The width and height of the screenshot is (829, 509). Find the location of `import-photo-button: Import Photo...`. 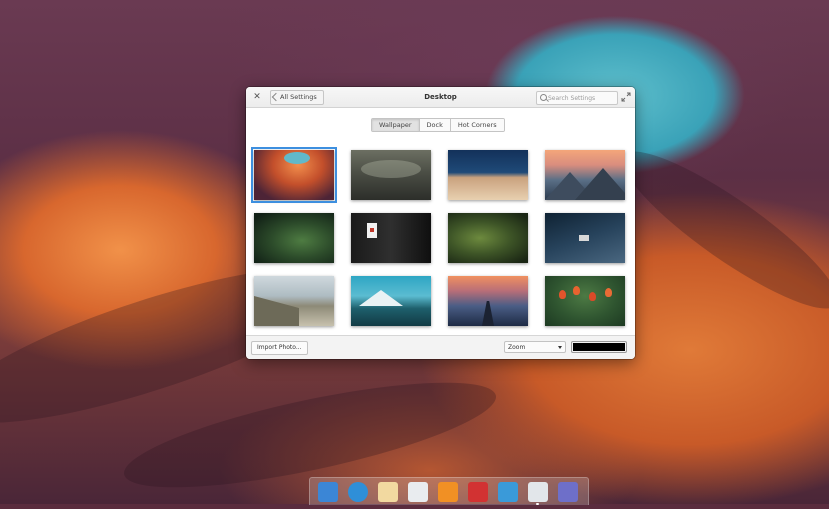

import-photo-button: Import Photo... is located at coordinates (279, 348).